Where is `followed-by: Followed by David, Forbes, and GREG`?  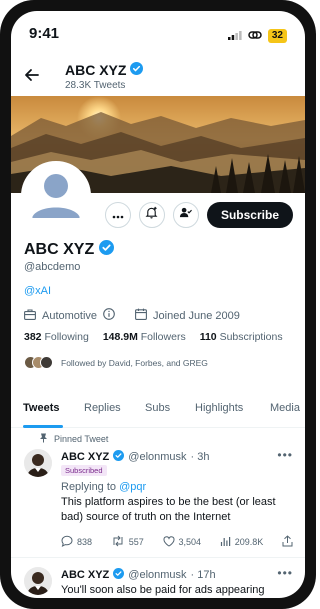
followed-by: Followed by David, Forbes, and GREG is located at coordinates (116, 362).